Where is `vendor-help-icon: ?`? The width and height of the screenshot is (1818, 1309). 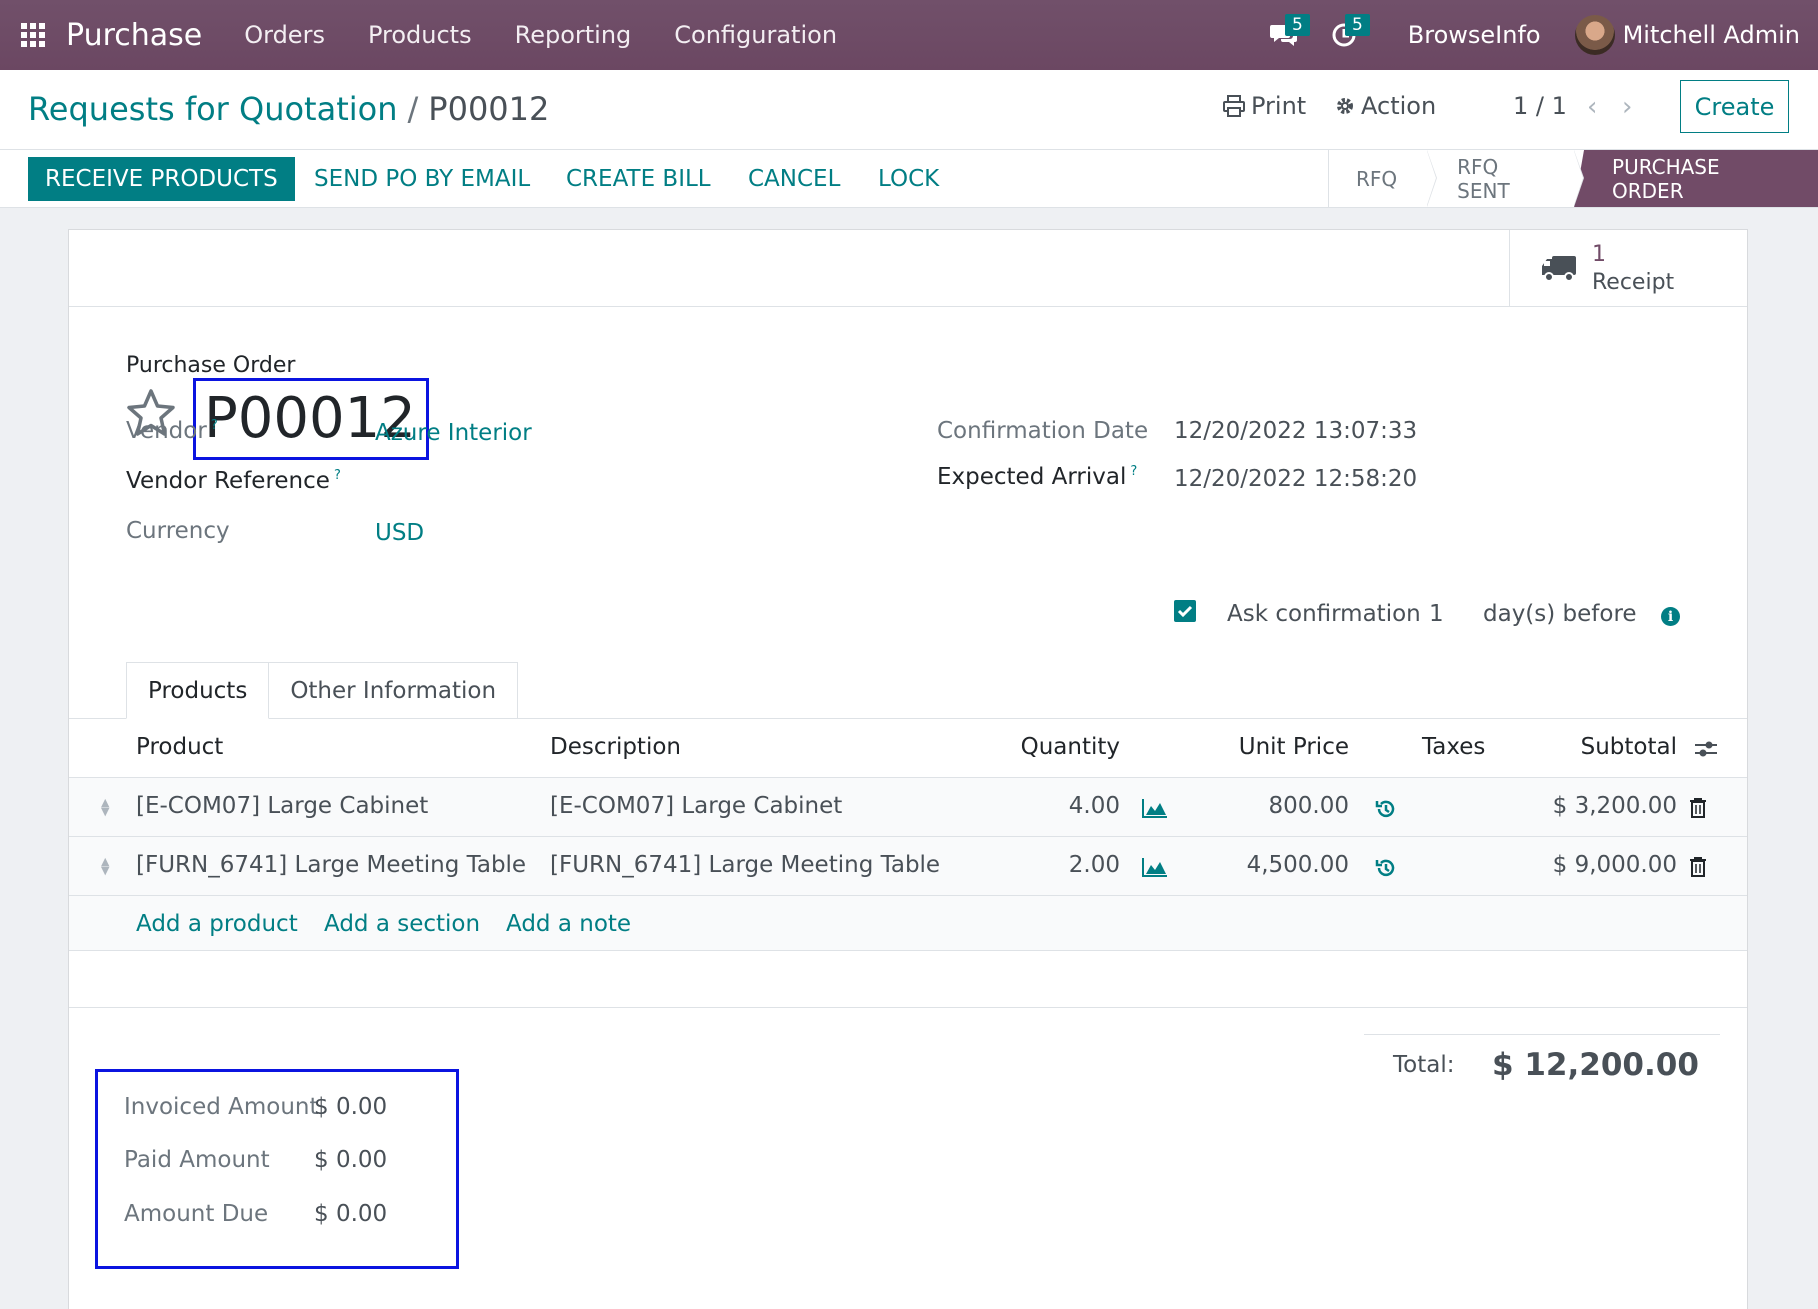 vendor-help-icon: ? is located at coordinates (214, 425).